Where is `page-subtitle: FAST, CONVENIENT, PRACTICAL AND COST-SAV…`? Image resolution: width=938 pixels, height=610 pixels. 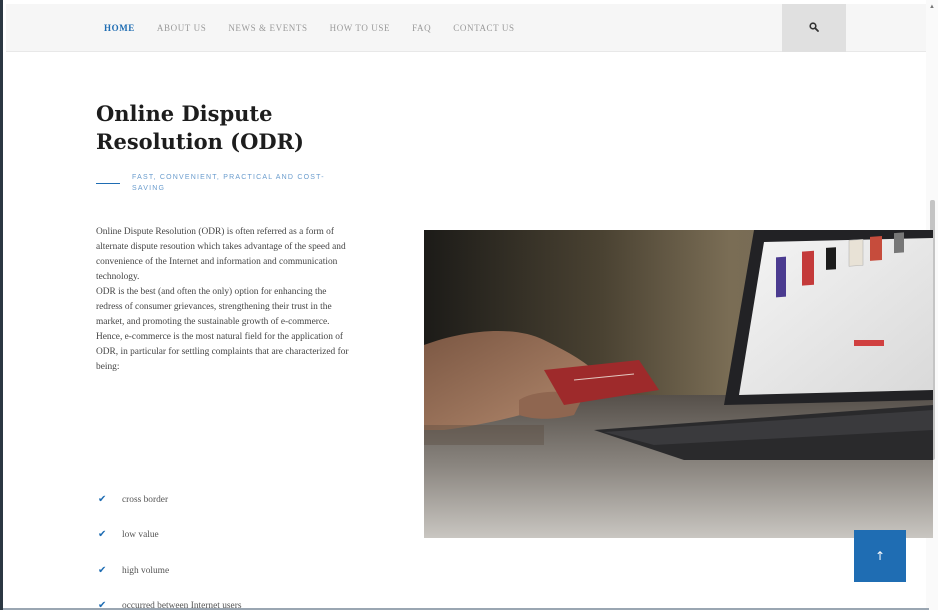
page-subtitle: FAST, CONVENIENT, PRACTICAL AND COST-SAV… is located at coordinates (228, 183).